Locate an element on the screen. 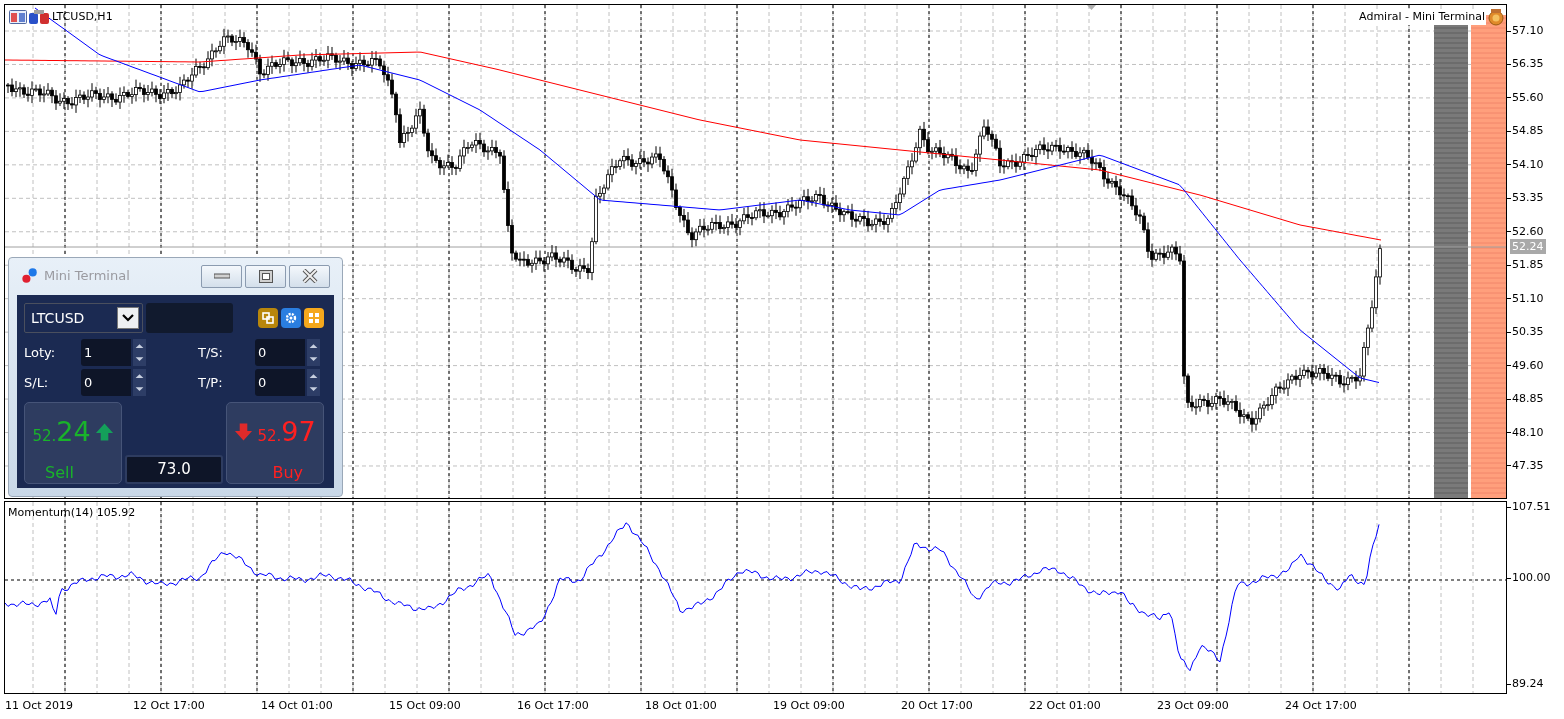 The width and height of the screenshot is (1564, 719). time-axis-label: 14 Oct 01:00 is located at coordinates (297, 706).